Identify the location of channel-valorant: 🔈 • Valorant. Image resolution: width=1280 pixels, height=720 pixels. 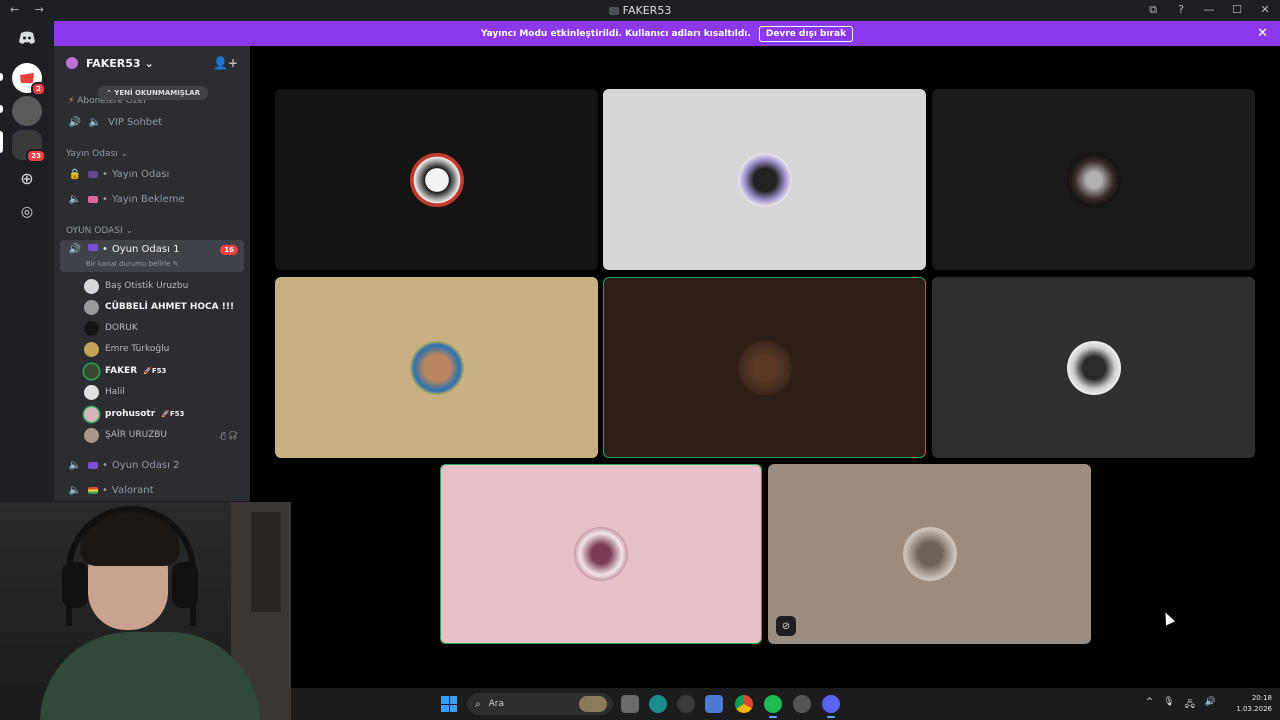
(152, 490).